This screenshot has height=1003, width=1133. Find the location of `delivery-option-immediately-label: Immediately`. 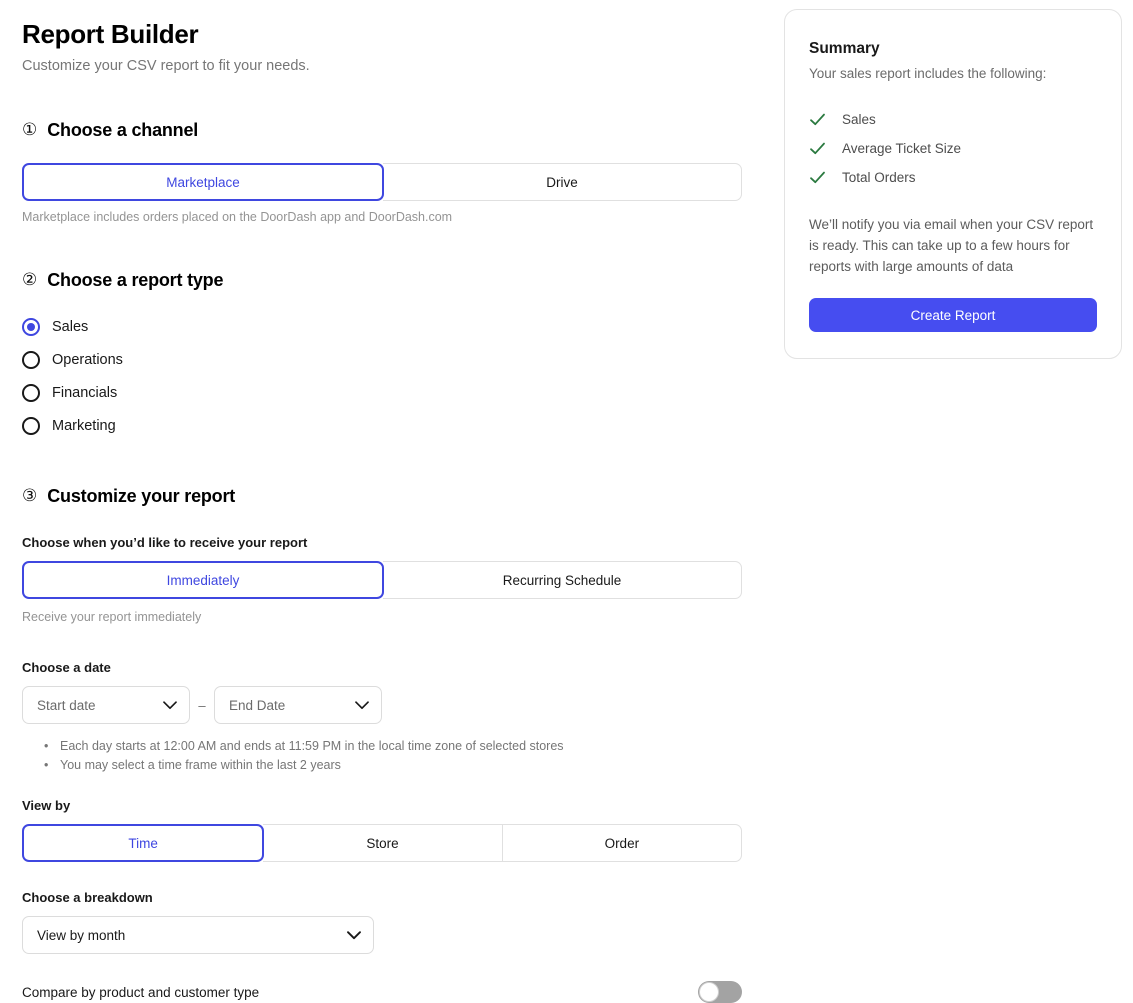

delivery-option-immediately-label: Immediately is located at coordinates (203, 580).